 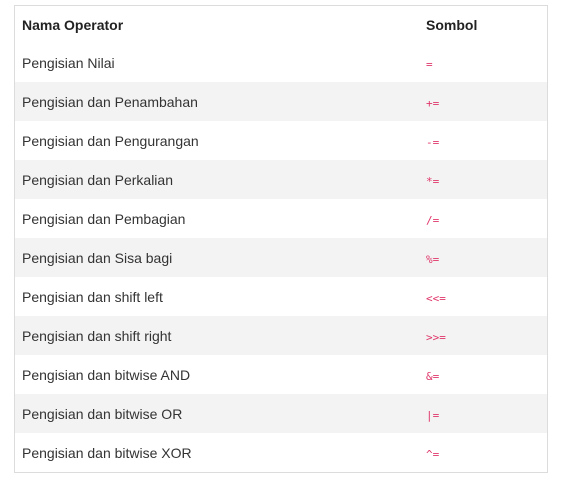 What do you see at coordinates (483, 179) in the screenshot?
I see `operator-symbol-cell: *=` at bounding box center [483, 179].